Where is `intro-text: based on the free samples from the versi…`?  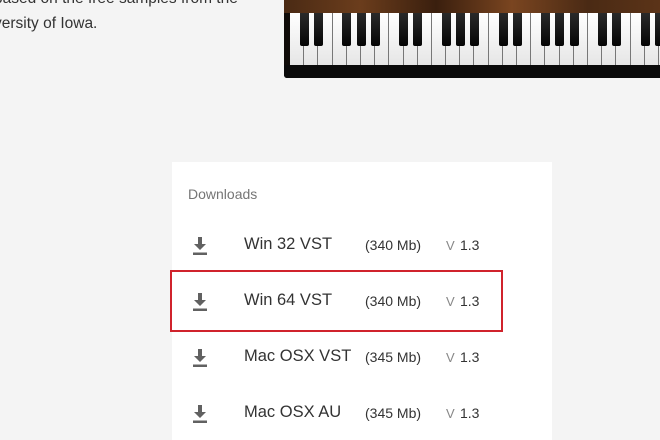
intro-text: based on the free samples from the versi… is located at coordinates (142, 18).